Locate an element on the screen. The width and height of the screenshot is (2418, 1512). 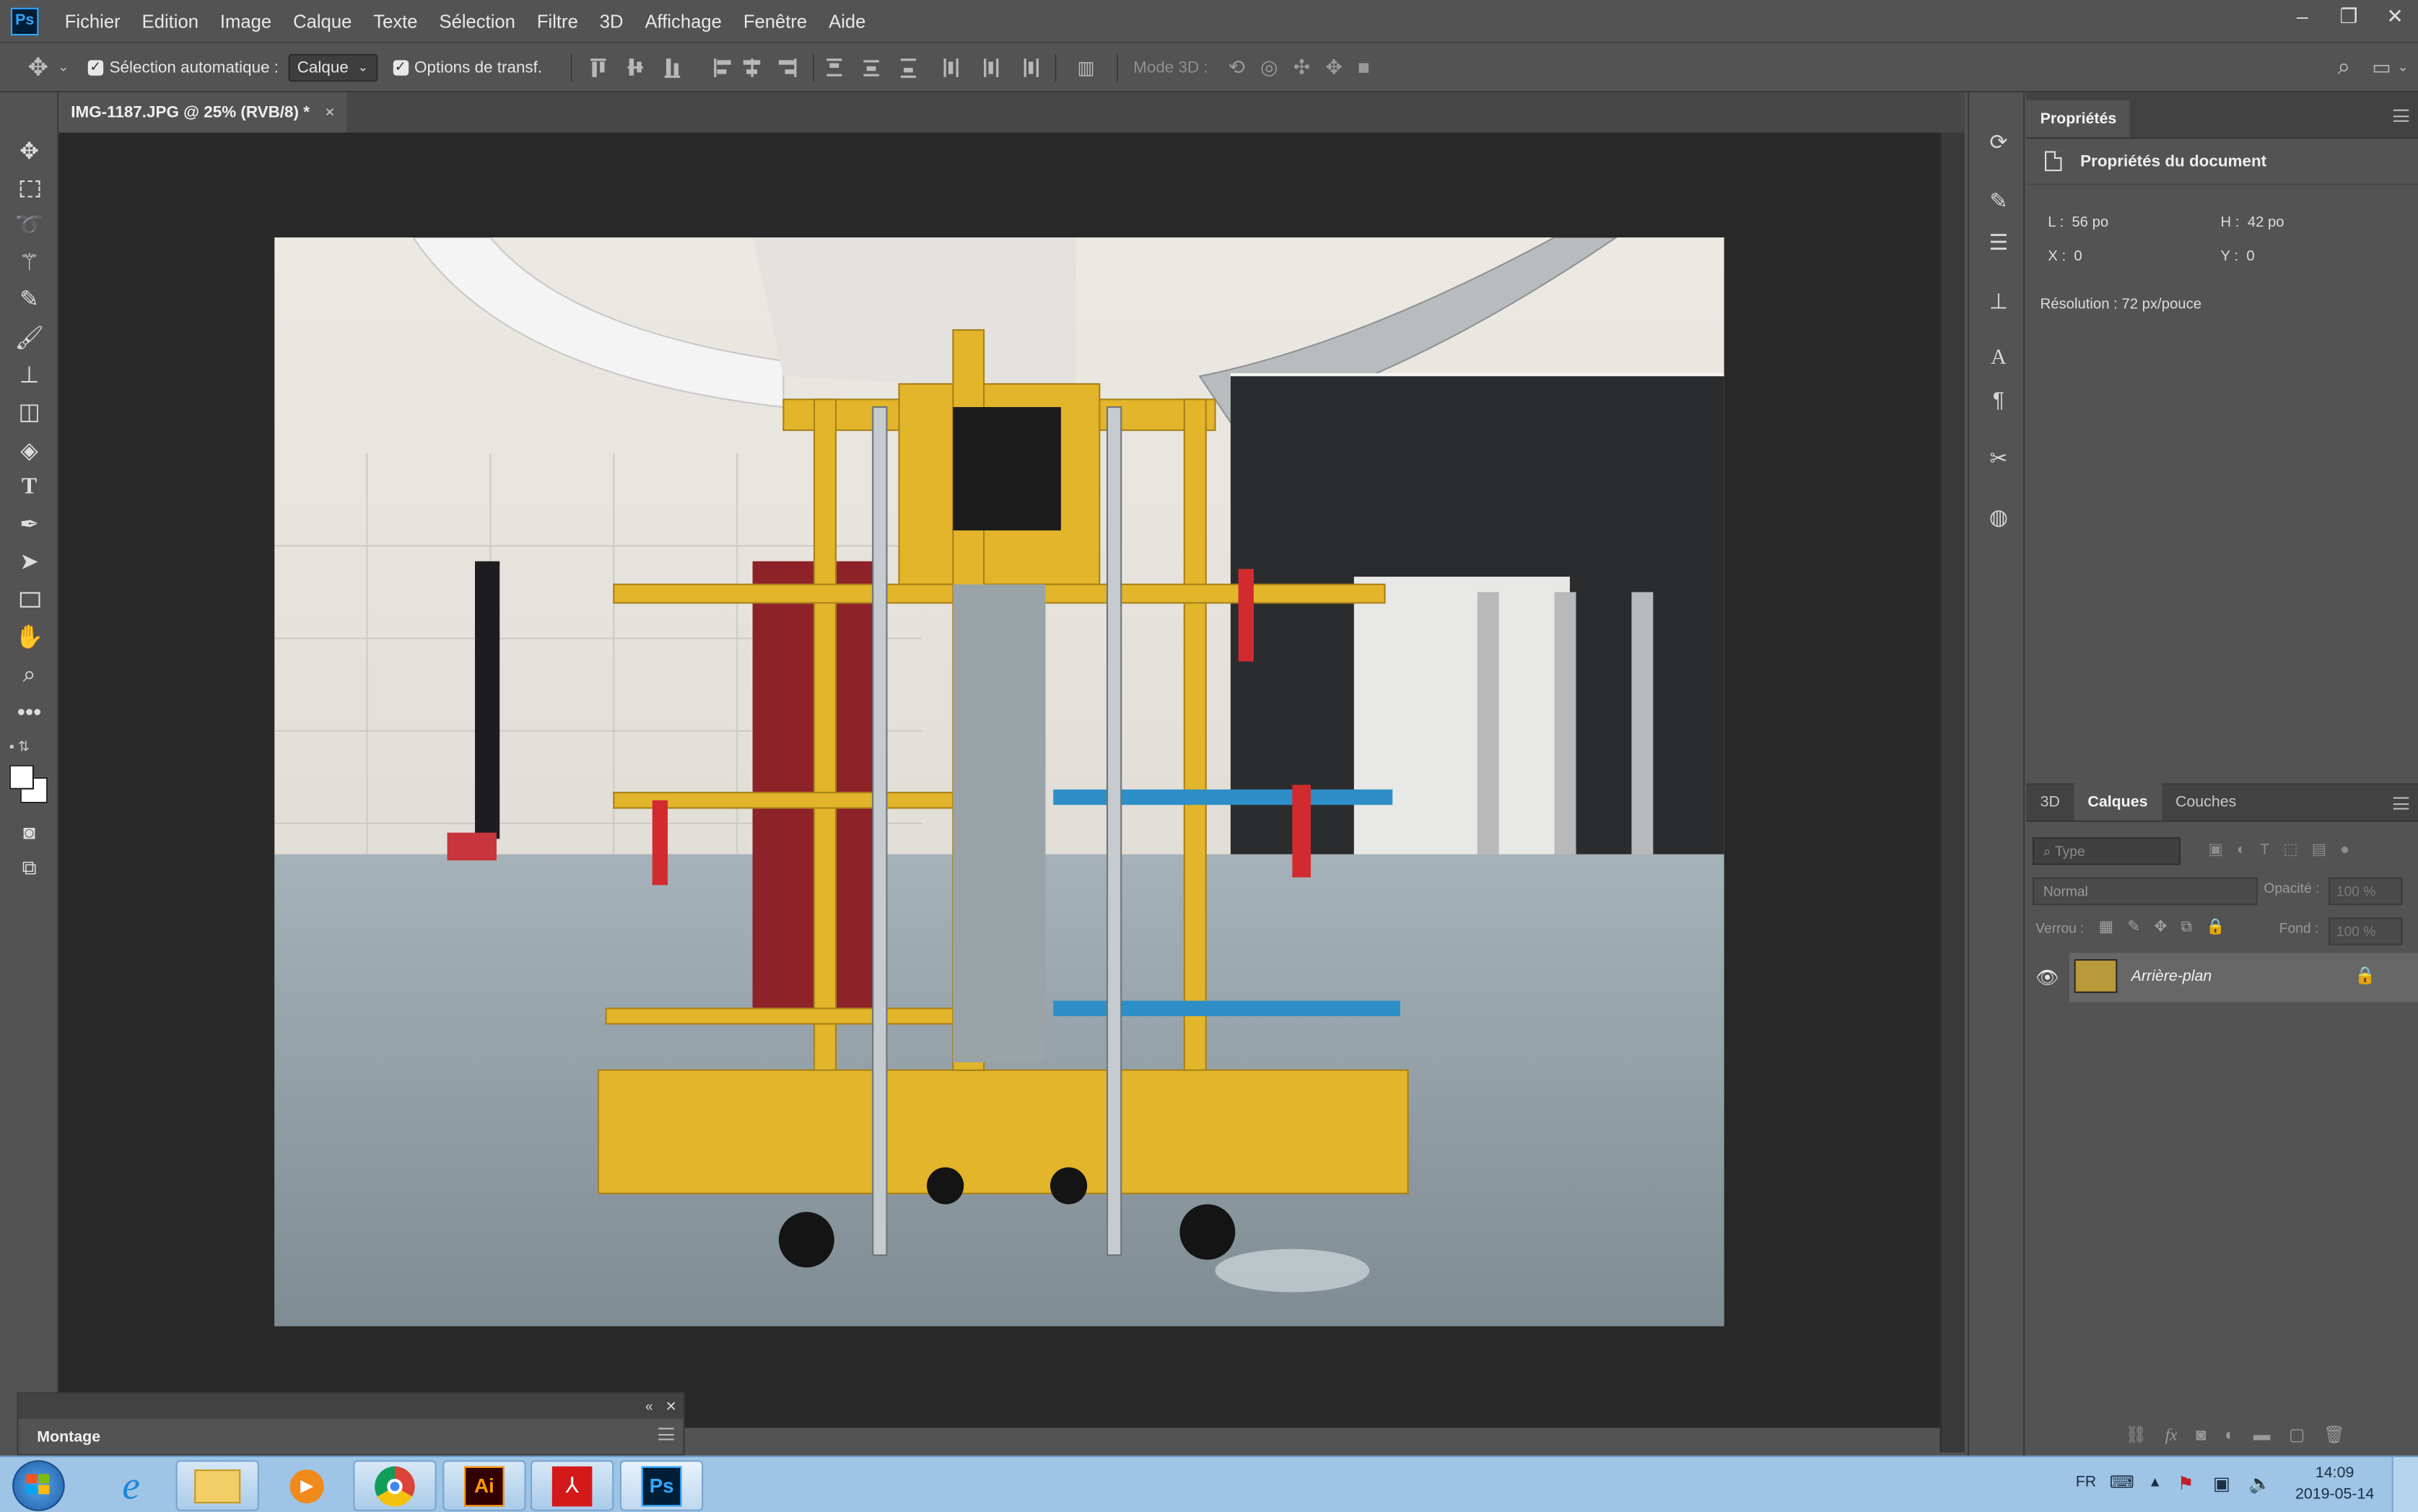
x-field: X : 0 is located at coordinates (2065, 257).